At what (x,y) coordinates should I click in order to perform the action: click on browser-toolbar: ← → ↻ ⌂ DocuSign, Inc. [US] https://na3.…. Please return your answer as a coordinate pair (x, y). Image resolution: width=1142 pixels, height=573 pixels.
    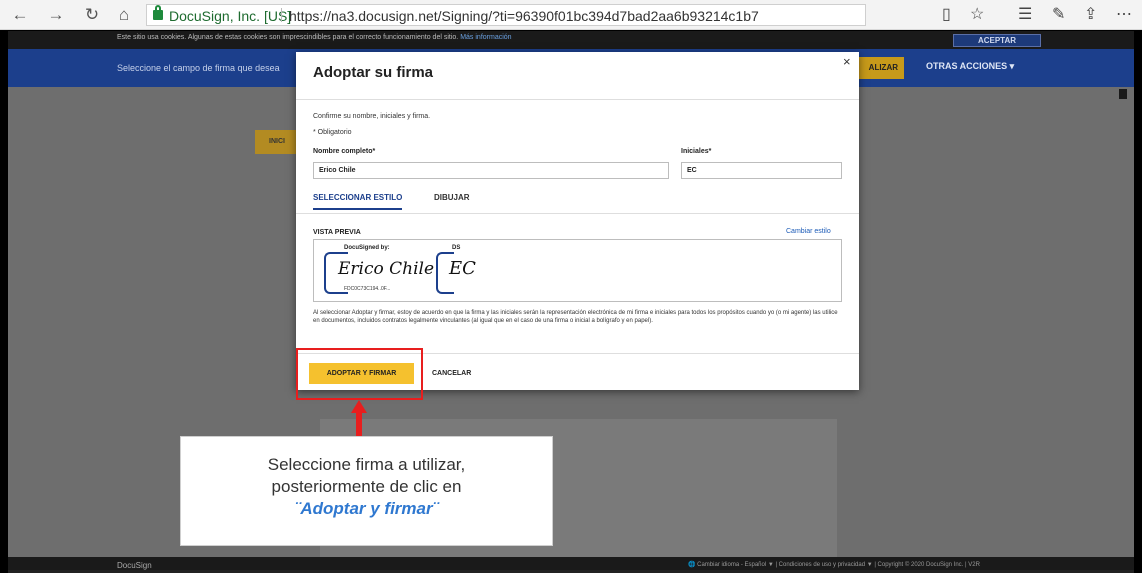
    Looking at the image, I should click on (571, 15).